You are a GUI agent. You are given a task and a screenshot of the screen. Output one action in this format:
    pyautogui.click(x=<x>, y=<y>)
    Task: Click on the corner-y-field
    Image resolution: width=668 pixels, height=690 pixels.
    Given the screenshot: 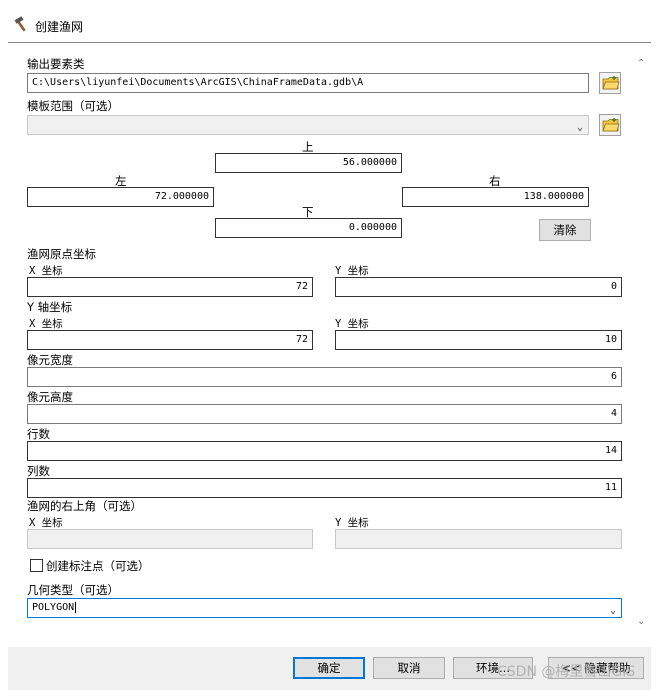 What is the action you would take?
    pyautogui.click(x=478, y=539)
    